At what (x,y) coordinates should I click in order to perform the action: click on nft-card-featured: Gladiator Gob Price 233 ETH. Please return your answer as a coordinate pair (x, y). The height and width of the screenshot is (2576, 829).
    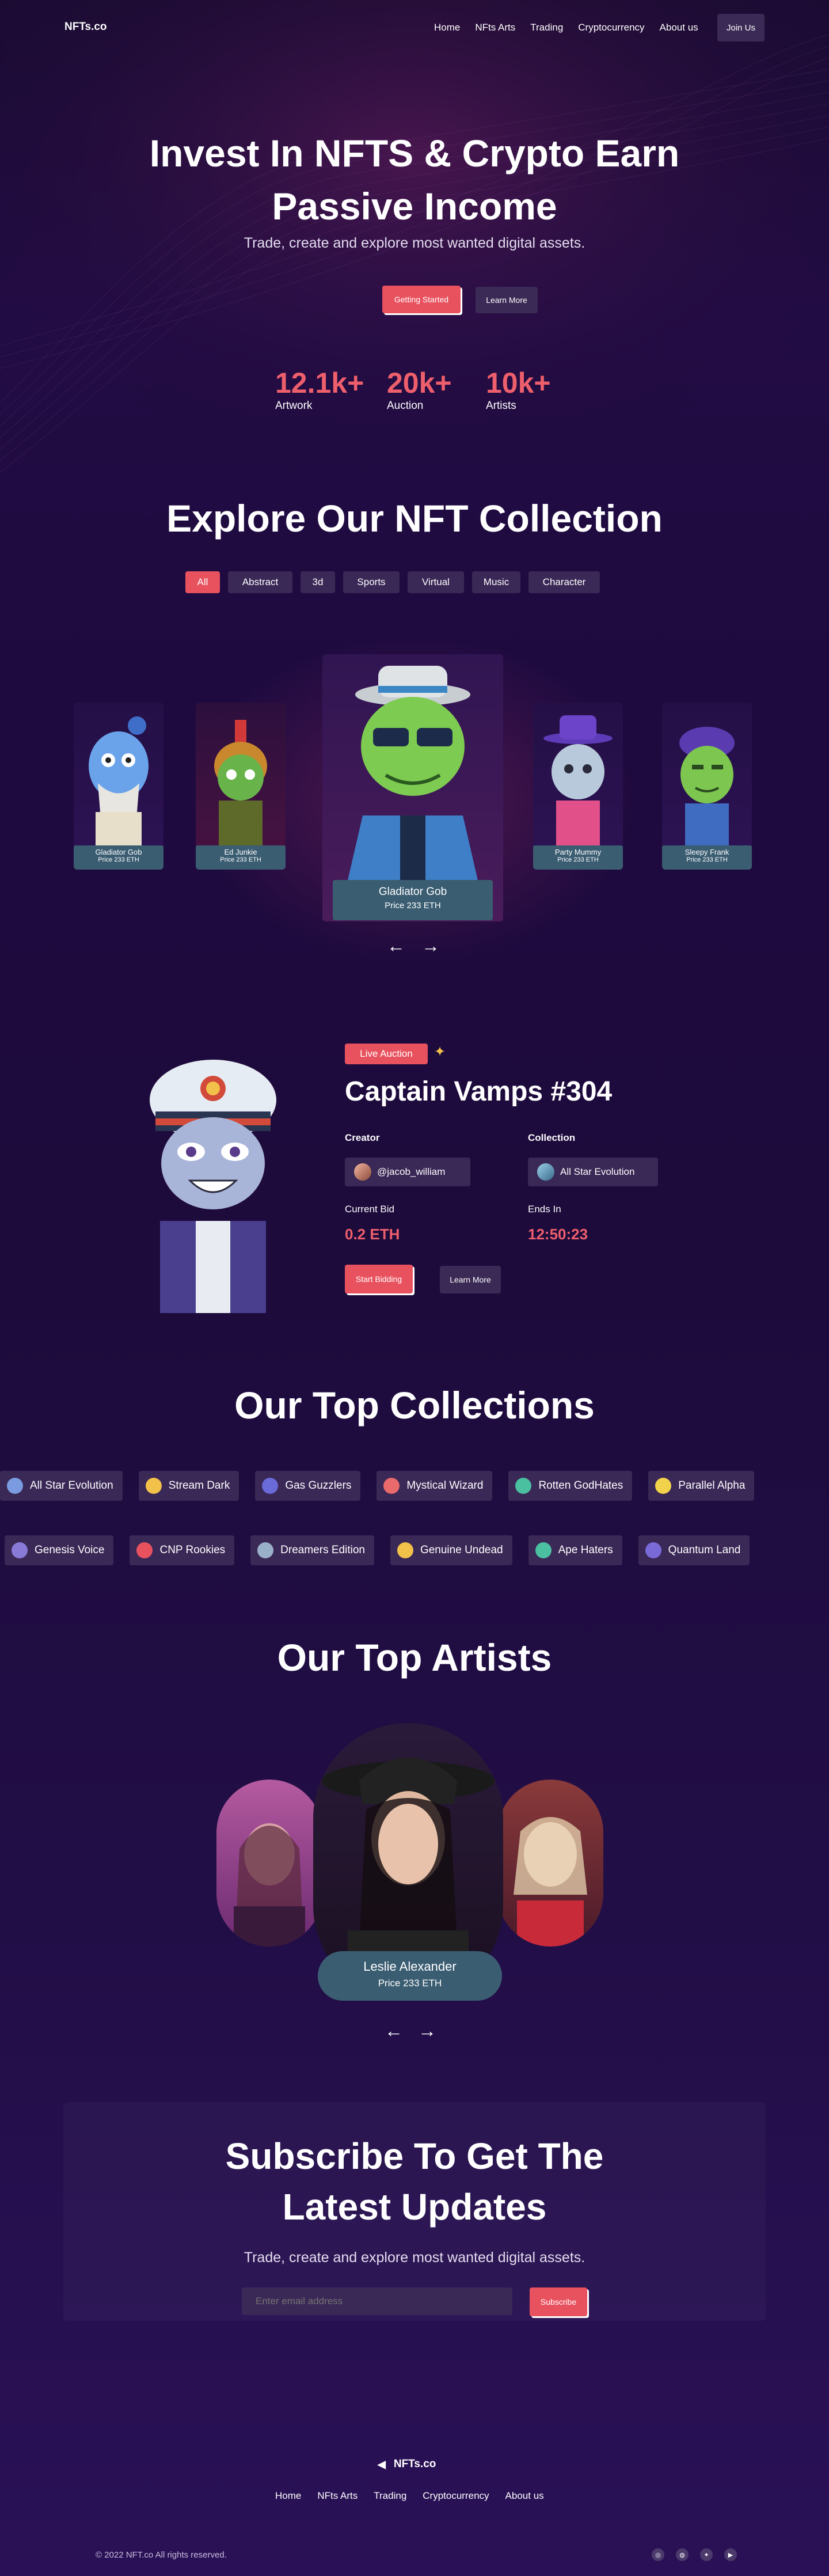
    Looking at the image, I should click on (412, 787).